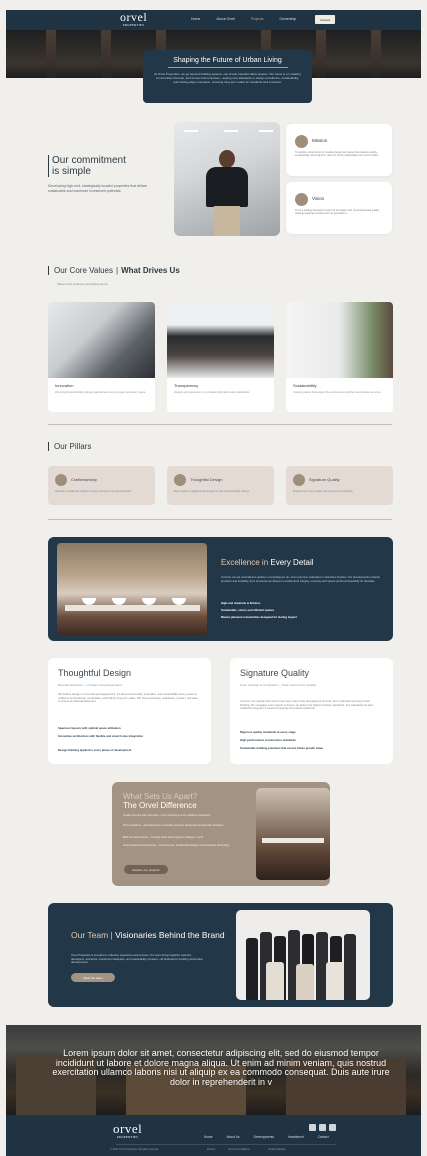 The height and width of the screenshot is (1156, 427). What do you see at coordinates (133, 19) in the screenshot?
I see `header-logo: orvel PROPERTIES` at bounding box center [133, 19].